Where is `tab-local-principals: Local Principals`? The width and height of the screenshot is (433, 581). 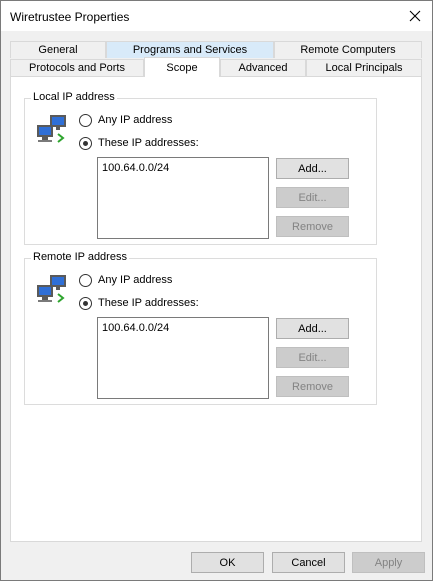 tab-local-principals: Local Principals is located at coordinates (364, 67).